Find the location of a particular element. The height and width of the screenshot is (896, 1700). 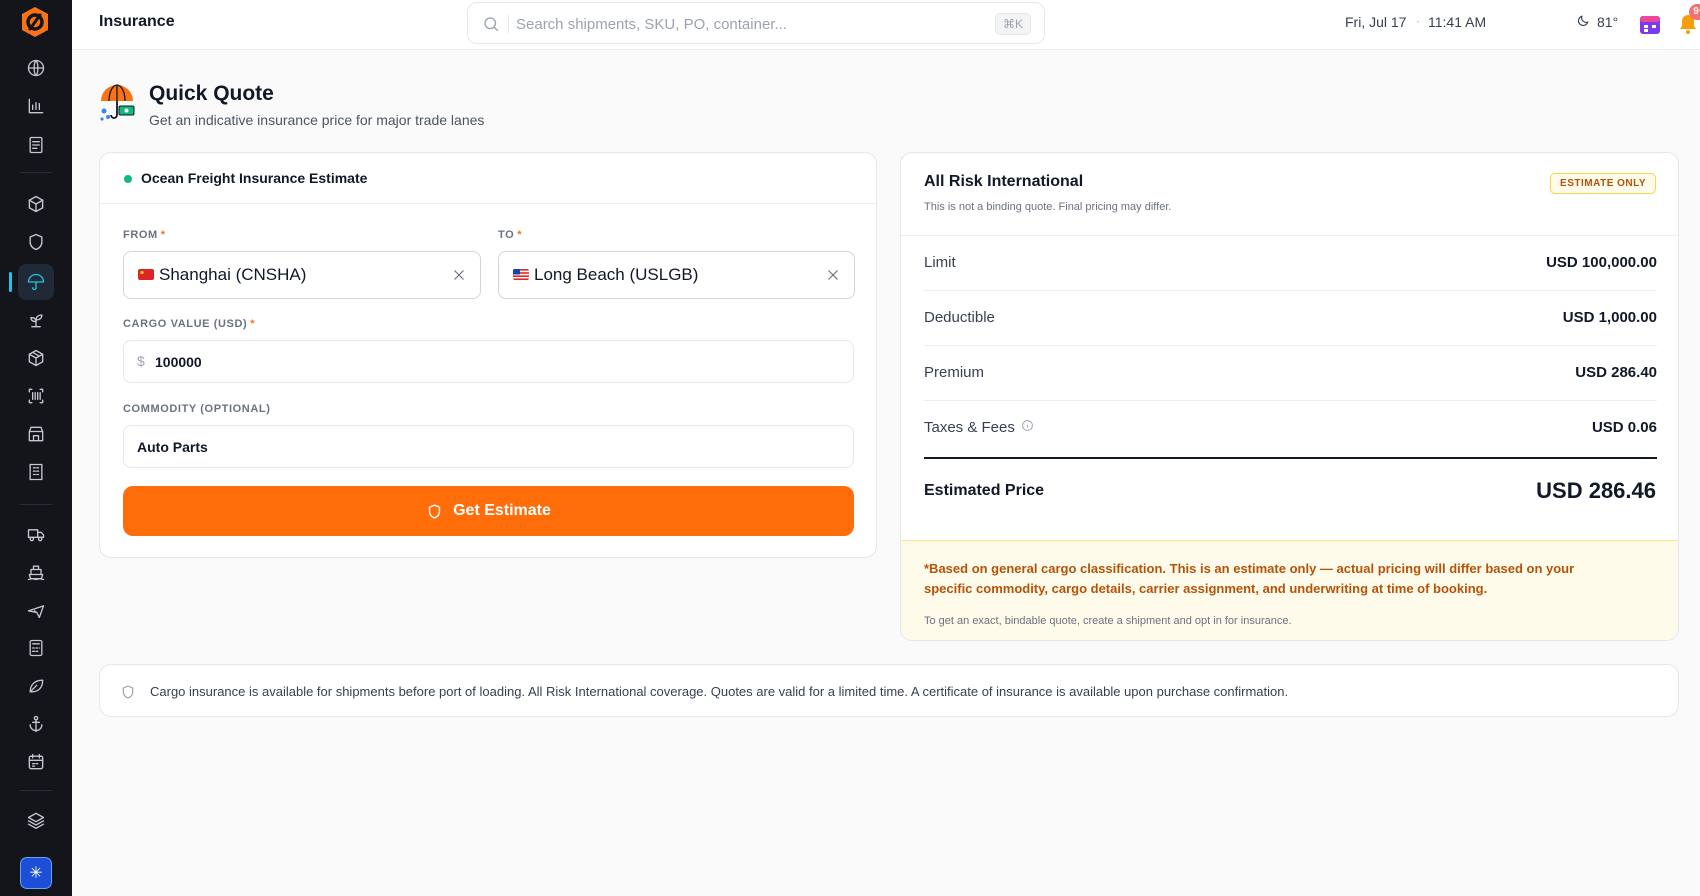

commodity-label: COMMODITY (OPTIONAL) is located at coordinates (197, 409).